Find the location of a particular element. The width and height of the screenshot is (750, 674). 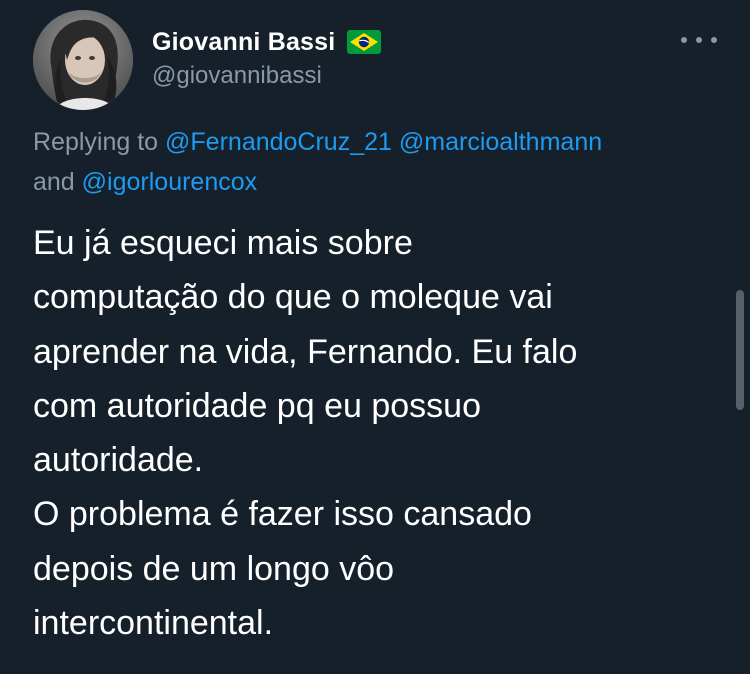

tweet-text-line: O problema é fazer isso cansado is located at coordinates (282, 514).